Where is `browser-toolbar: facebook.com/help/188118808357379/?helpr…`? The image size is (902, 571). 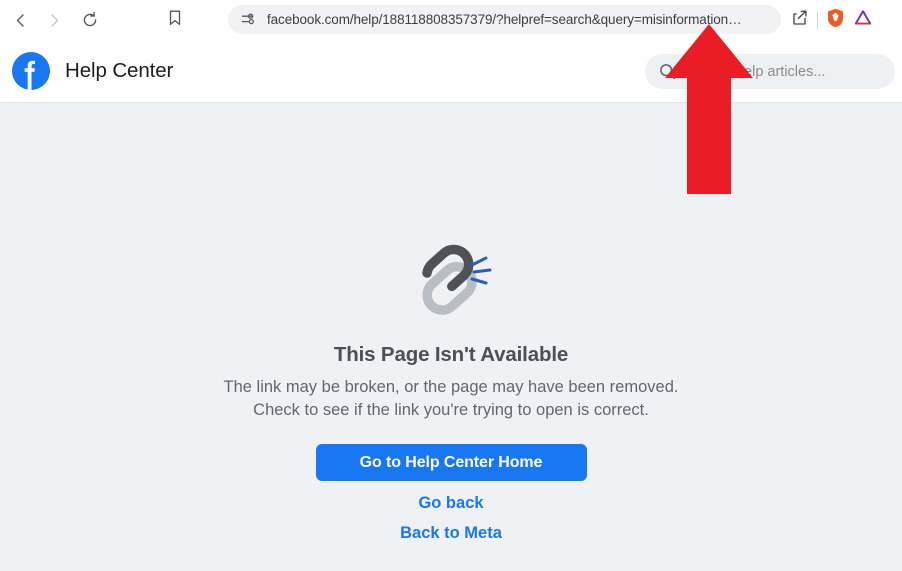
browser-toolbar: facebook.com/help/188118808357379/?helpr… is located at coordinates (451, 20).